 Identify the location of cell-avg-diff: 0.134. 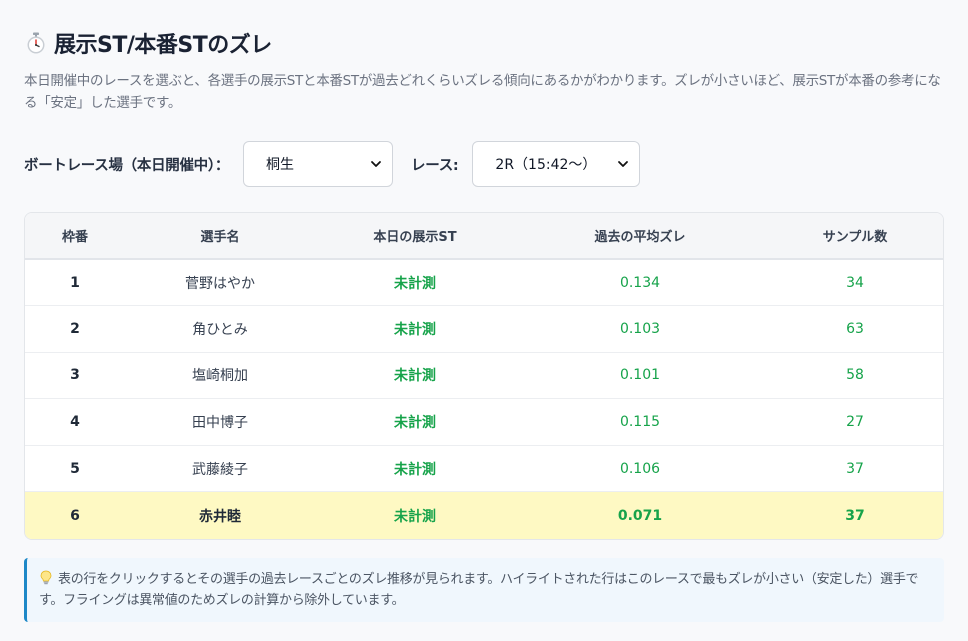
(640, 282).